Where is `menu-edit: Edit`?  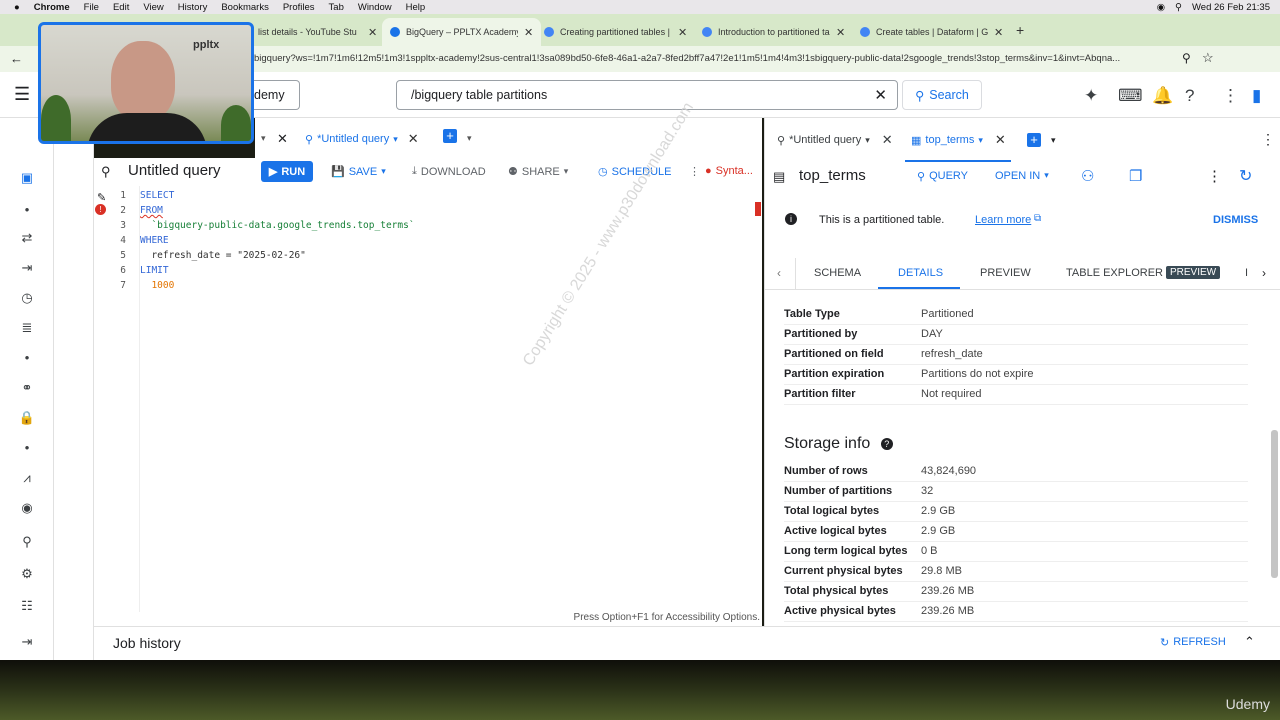 menu-edit: Edit is located at coordinates (121, 7).